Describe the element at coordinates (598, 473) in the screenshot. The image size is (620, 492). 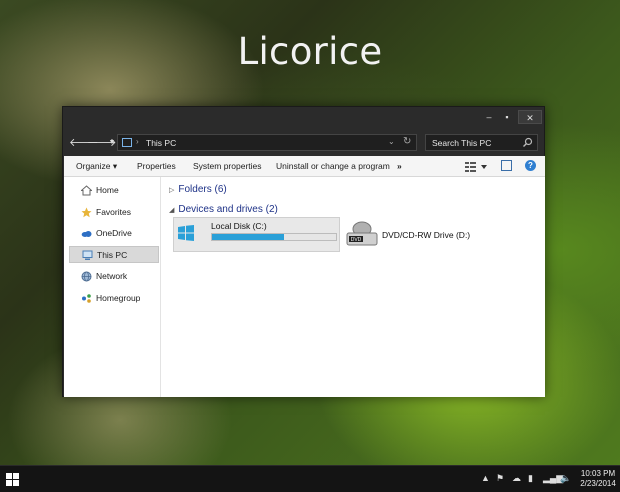
I see `clock-time: 10:03 PM` at that location.